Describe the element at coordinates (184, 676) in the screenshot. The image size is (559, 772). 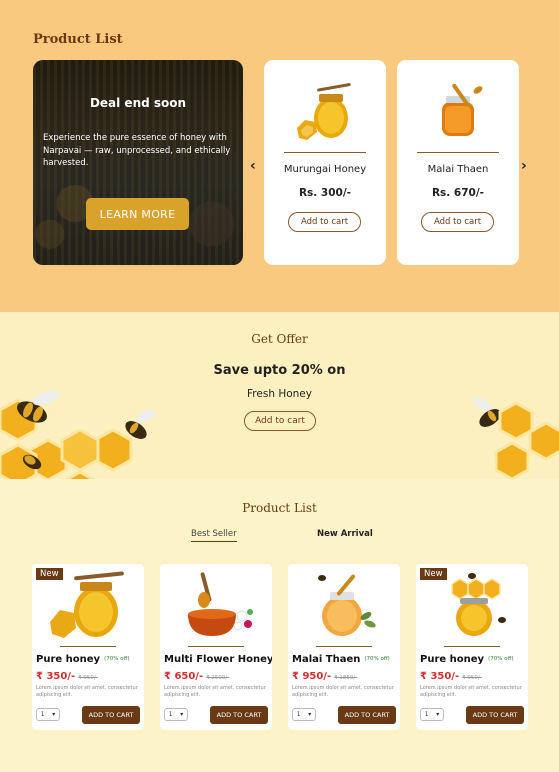
I see `product-price: ₹ 650/-` at that location.